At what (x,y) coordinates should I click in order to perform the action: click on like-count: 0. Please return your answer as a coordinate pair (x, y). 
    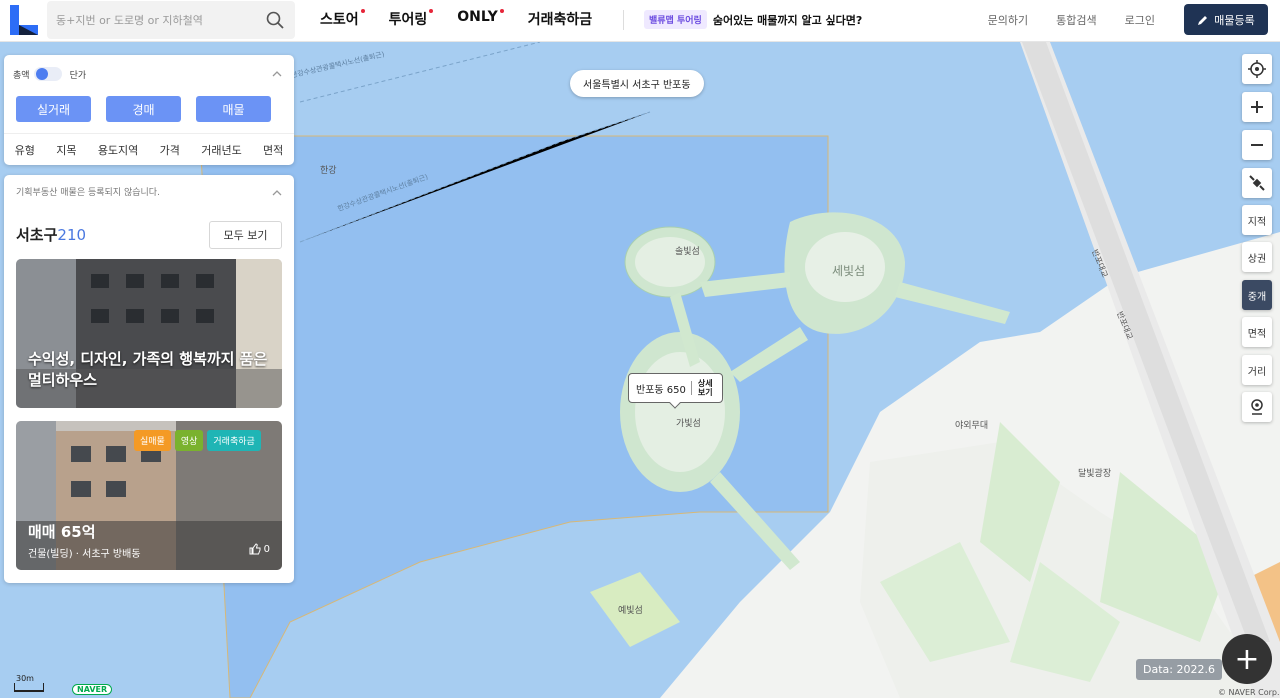
    Looking at the image, I should click on (266, 549).